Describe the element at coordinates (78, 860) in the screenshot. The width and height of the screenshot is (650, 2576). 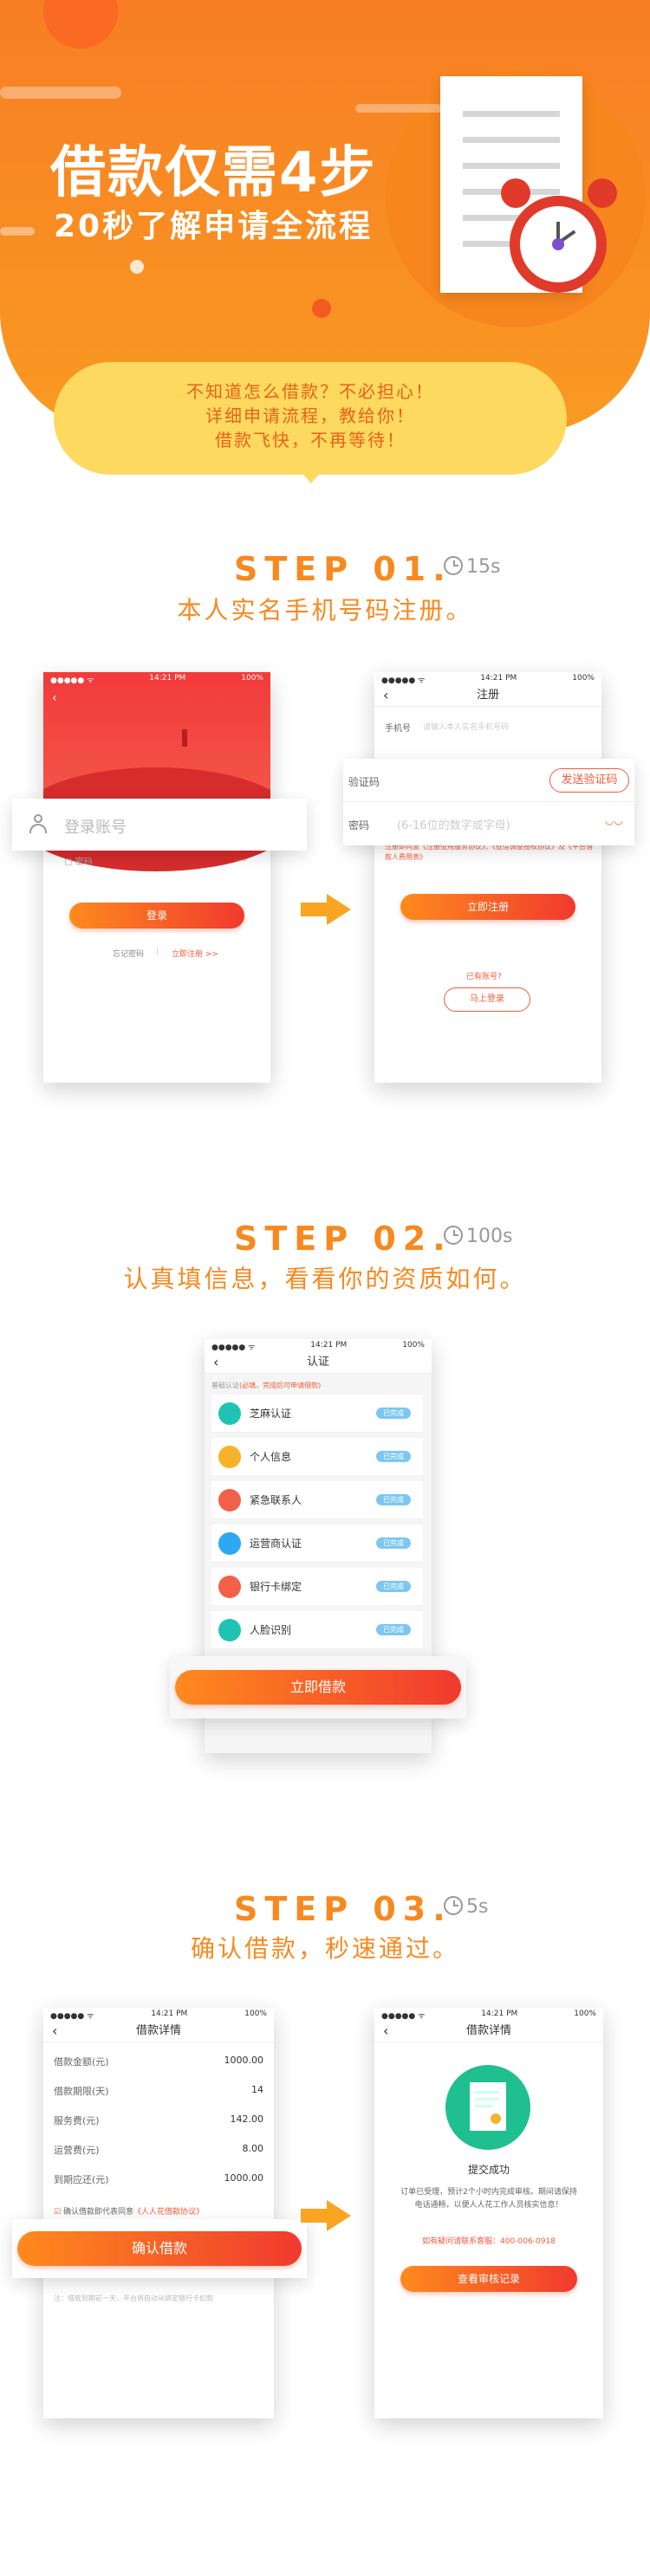
I see `password-row: ▢ 密码` at that location.